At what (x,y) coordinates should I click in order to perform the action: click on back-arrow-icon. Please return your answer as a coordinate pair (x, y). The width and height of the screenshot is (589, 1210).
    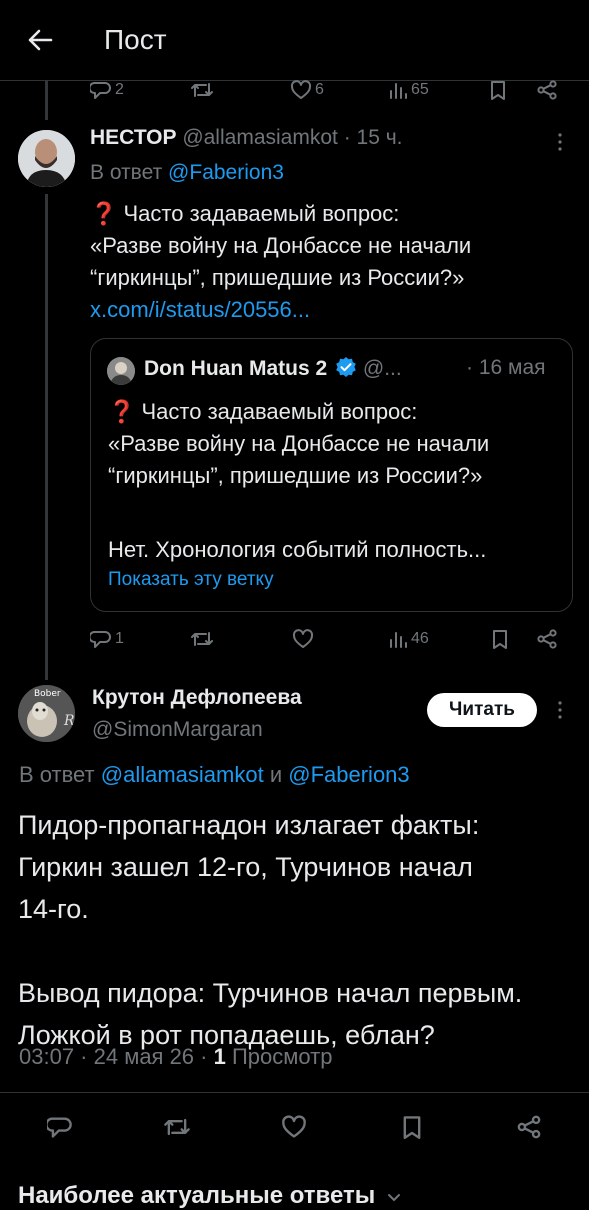
    Looking at the image, I should click on (40, 40).